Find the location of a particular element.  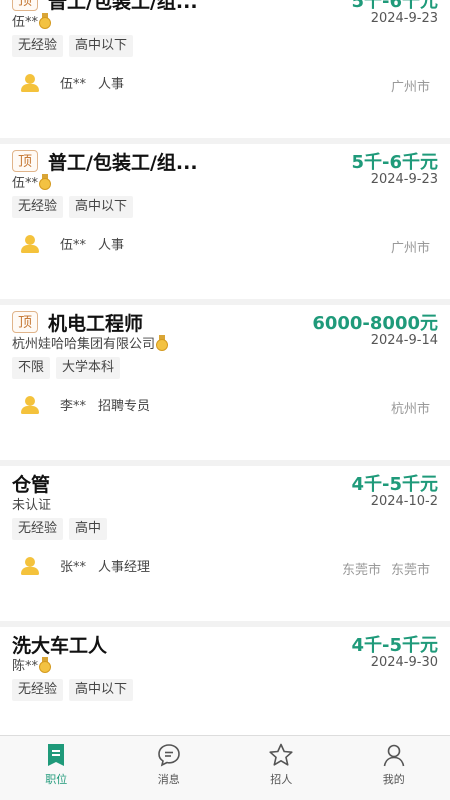

recruiter-role: 招聘专员 is located at coordinates (124, 406).